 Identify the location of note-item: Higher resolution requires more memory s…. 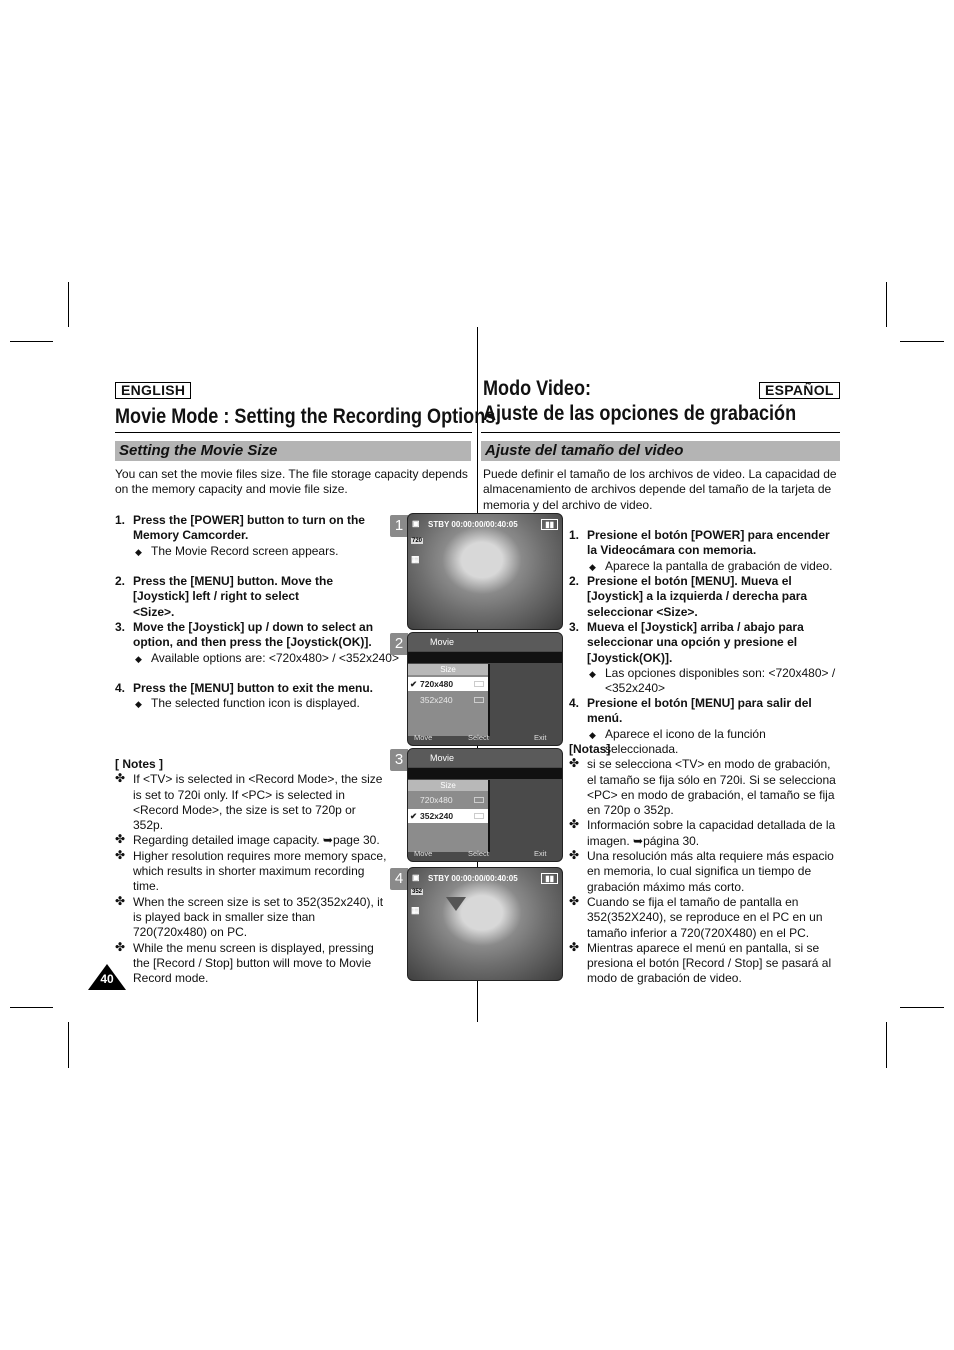
(251, 871).